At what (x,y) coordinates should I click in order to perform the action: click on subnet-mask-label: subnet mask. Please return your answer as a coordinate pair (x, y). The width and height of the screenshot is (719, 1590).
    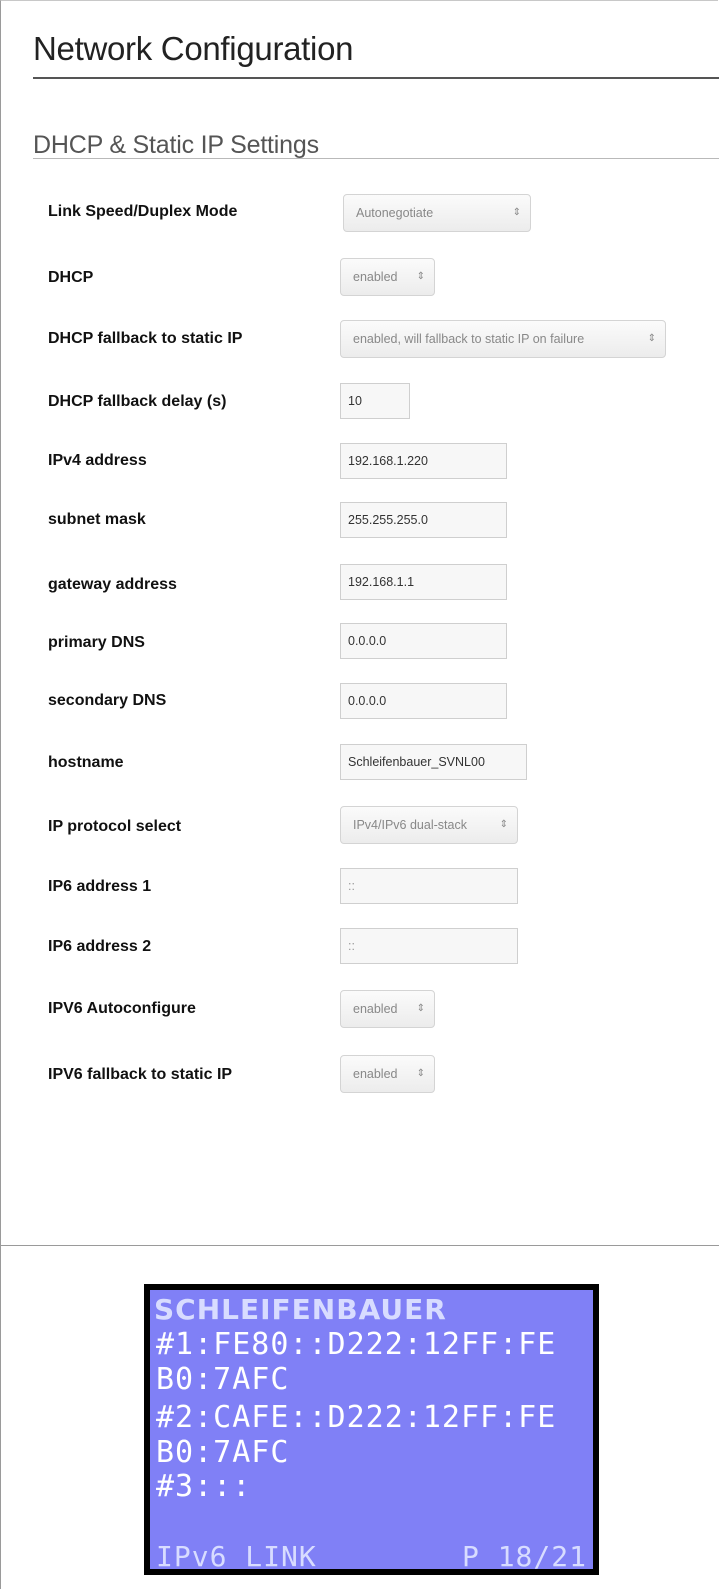
    Looking at the image, I should click on (97, 519).